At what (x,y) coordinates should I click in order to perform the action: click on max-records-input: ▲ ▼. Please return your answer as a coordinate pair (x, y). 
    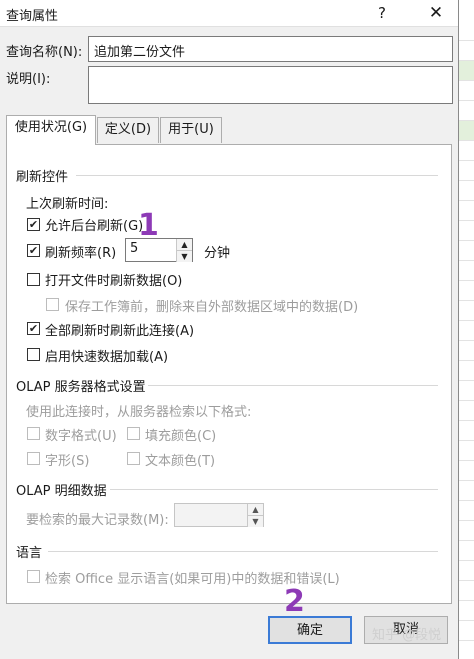
    Looking at the image, I should click on (219, 515).